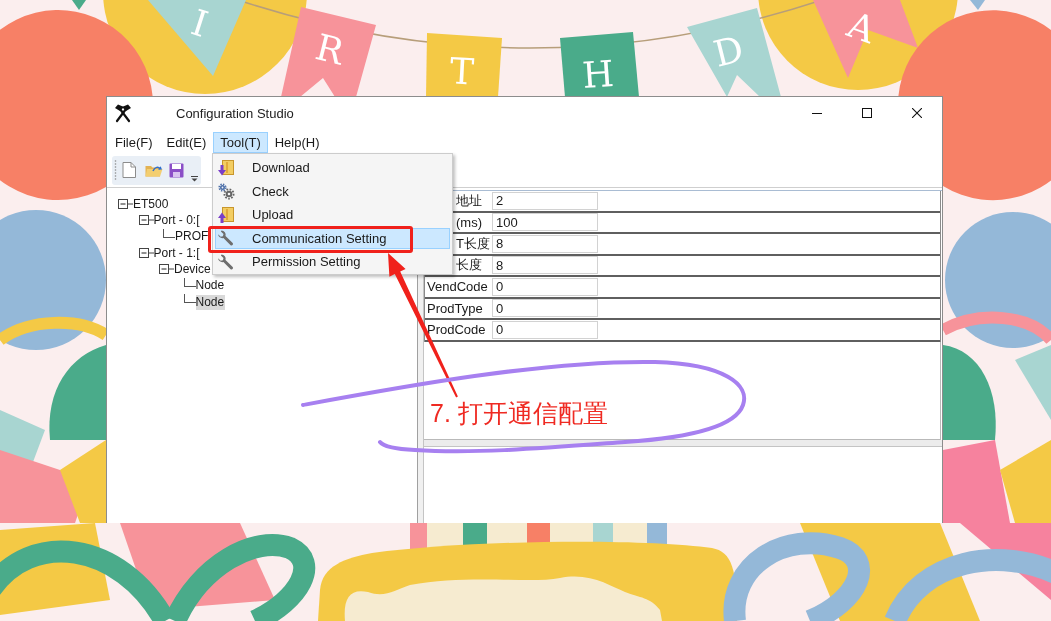 This screenshot has width=1051, height=621. Describe the element at coordinates (177, 220) in the screenshot. I see `tree-item: Port - 0:[` at that location.